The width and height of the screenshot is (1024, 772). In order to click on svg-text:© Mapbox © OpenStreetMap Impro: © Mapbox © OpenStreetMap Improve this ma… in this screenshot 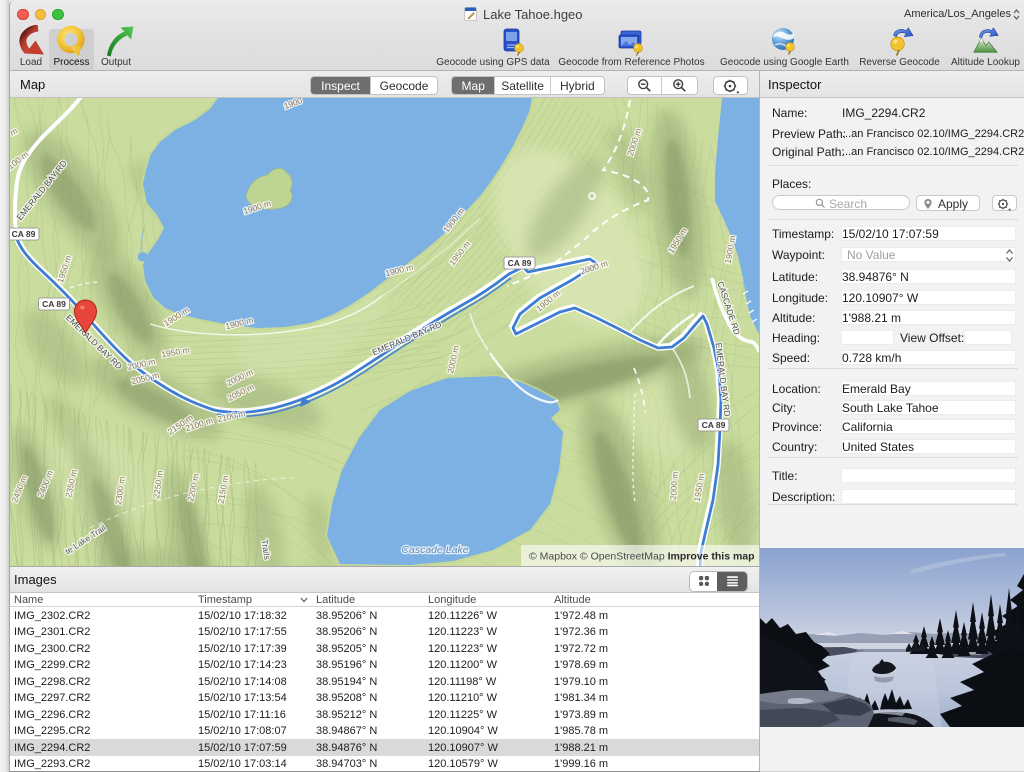, I will do `click(642, 557)`.